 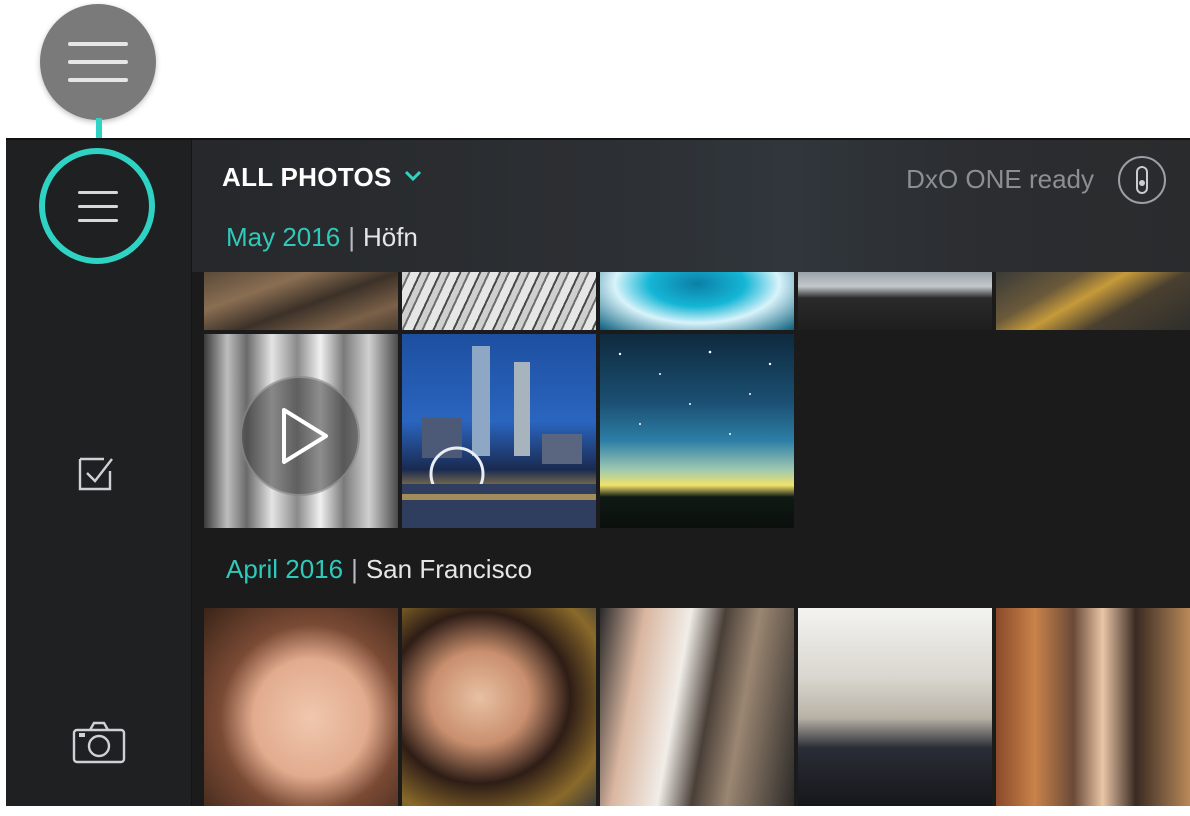 I want to click on dxo-one-camera-icon, so click(x=1142, y=180).